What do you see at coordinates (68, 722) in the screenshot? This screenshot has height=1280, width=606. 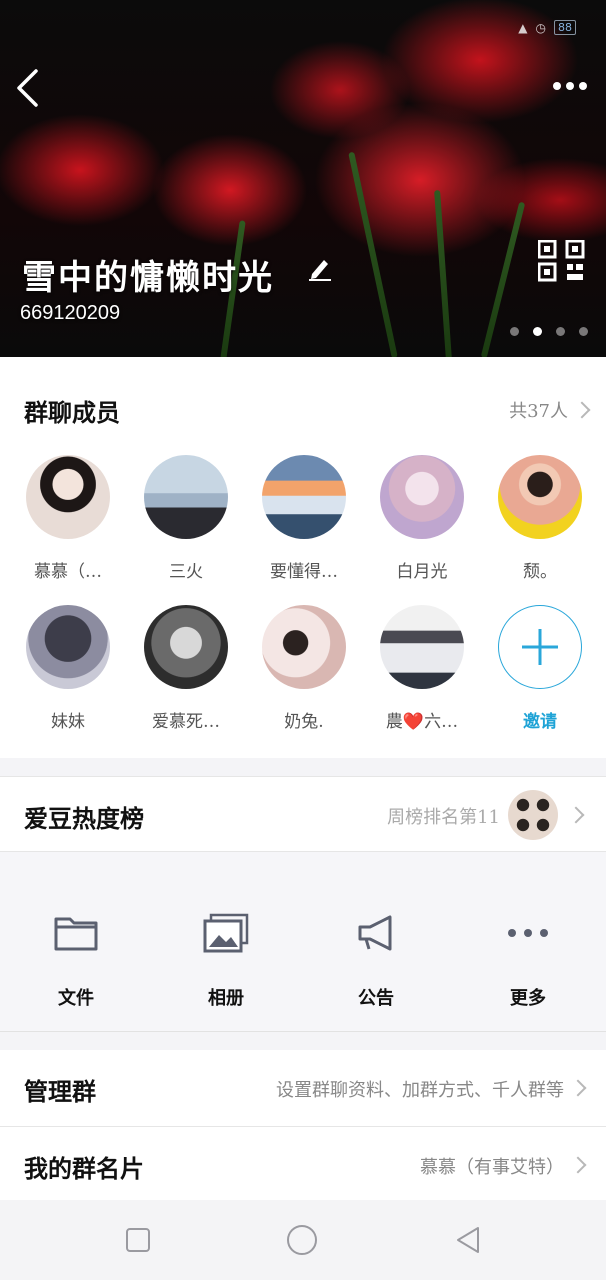 I see `member-name: 妹妹` at bounding box center [68, 722].